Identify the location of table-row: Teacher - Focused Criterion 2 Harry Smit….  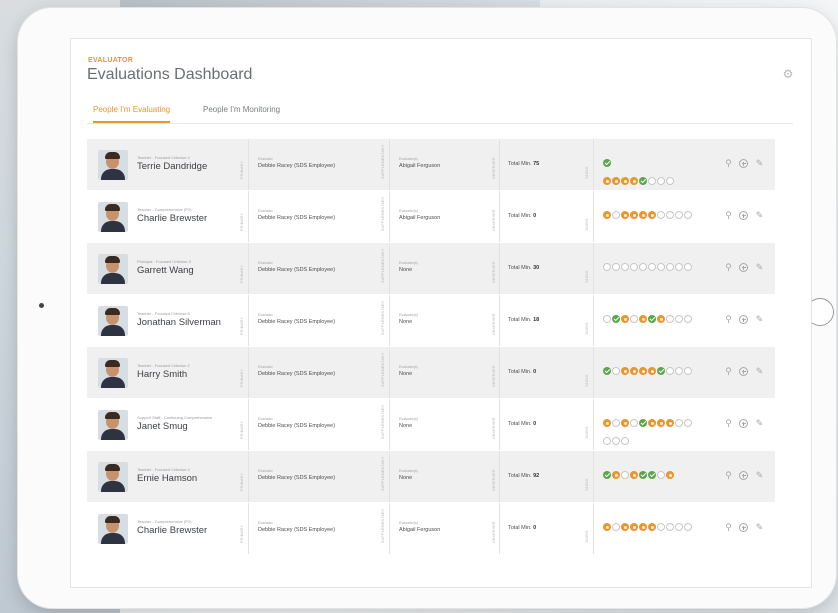
(431, 373).